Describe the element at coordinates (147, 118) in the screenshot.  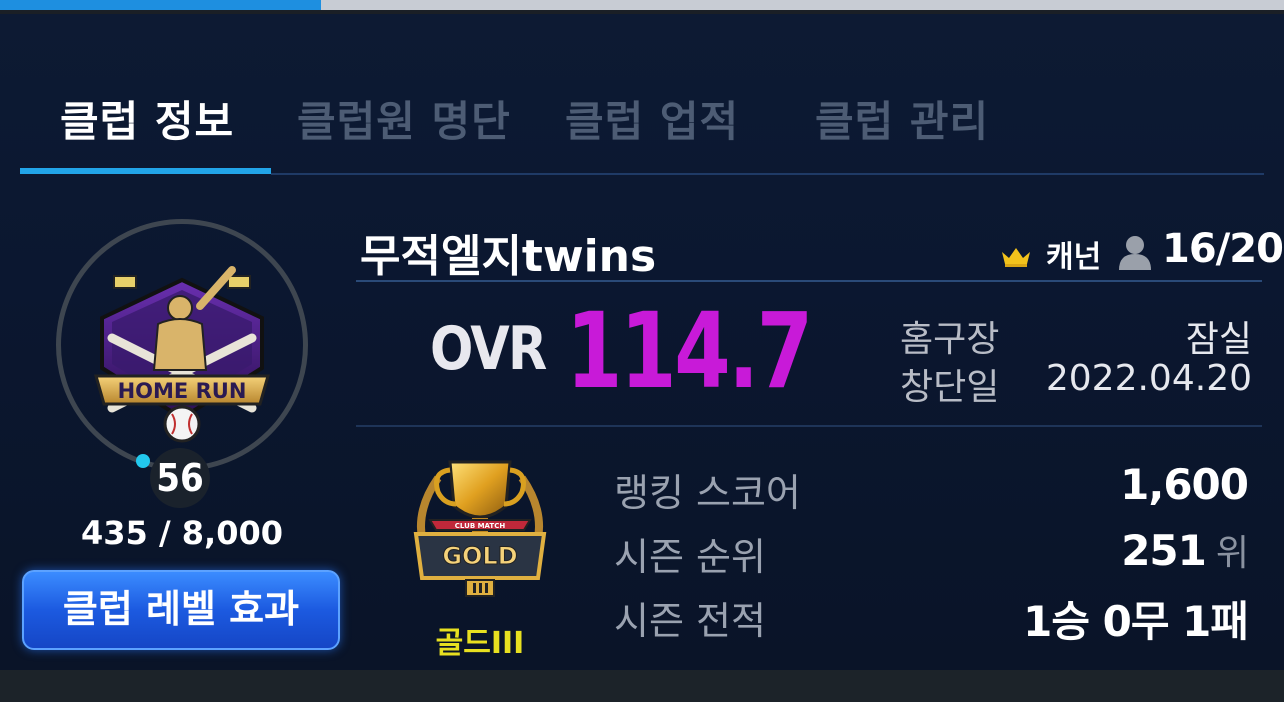
I see `tab-club-info: 클럽 정보` at that location.